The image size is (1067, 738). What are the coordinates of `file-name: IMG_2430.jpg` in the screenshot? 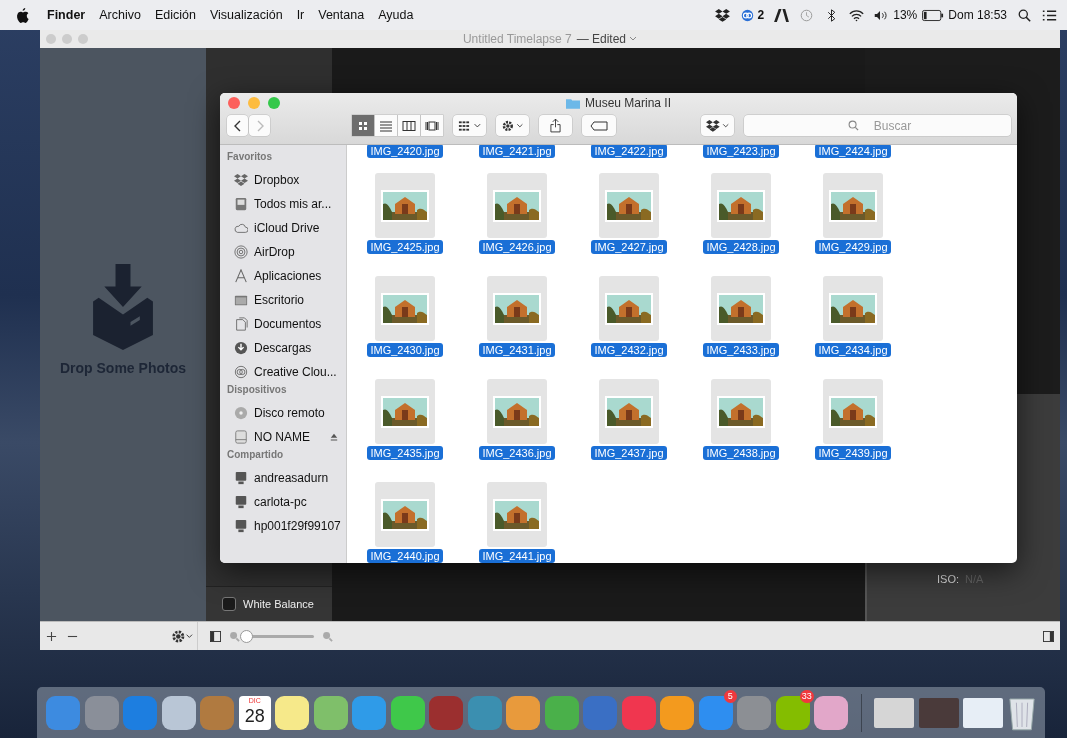 It's located at (405, 350).